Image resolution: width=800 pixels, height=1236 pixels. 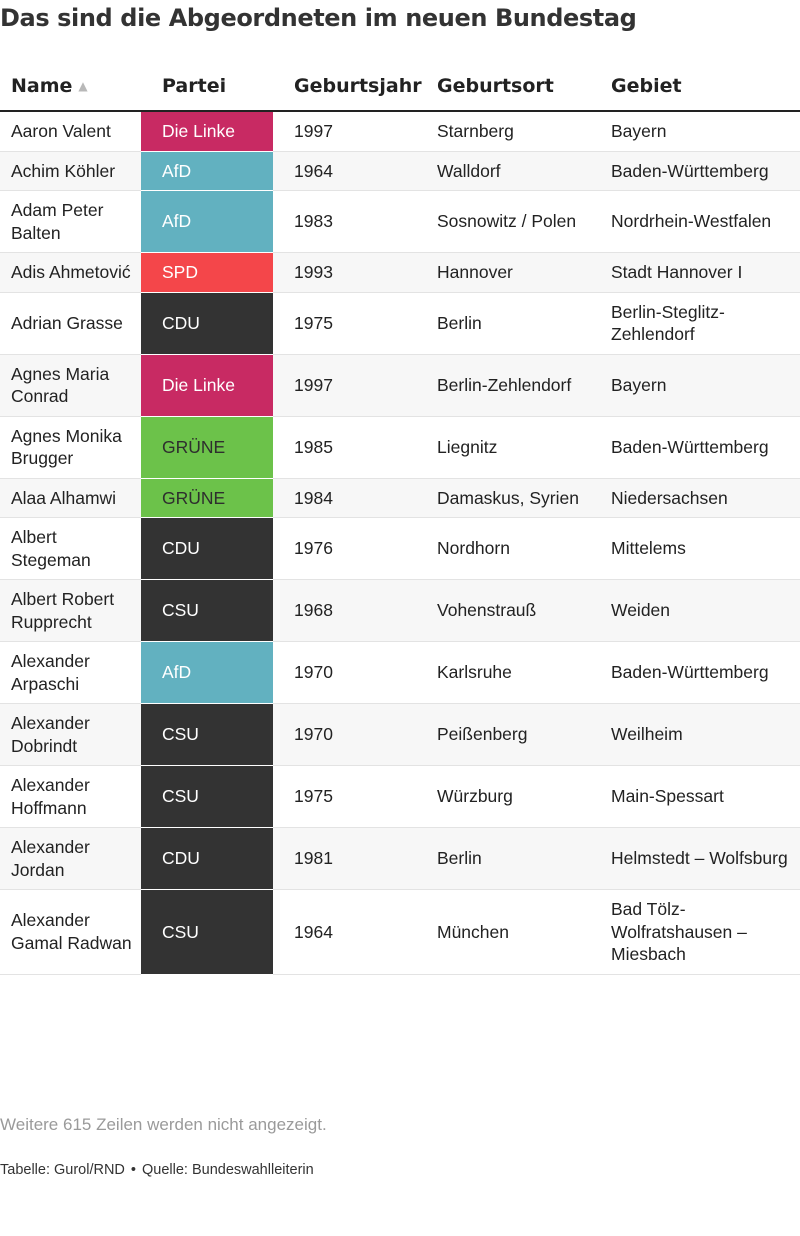 I want to click on cell-birthplace: Walldorf, so click(x=524, y=171).